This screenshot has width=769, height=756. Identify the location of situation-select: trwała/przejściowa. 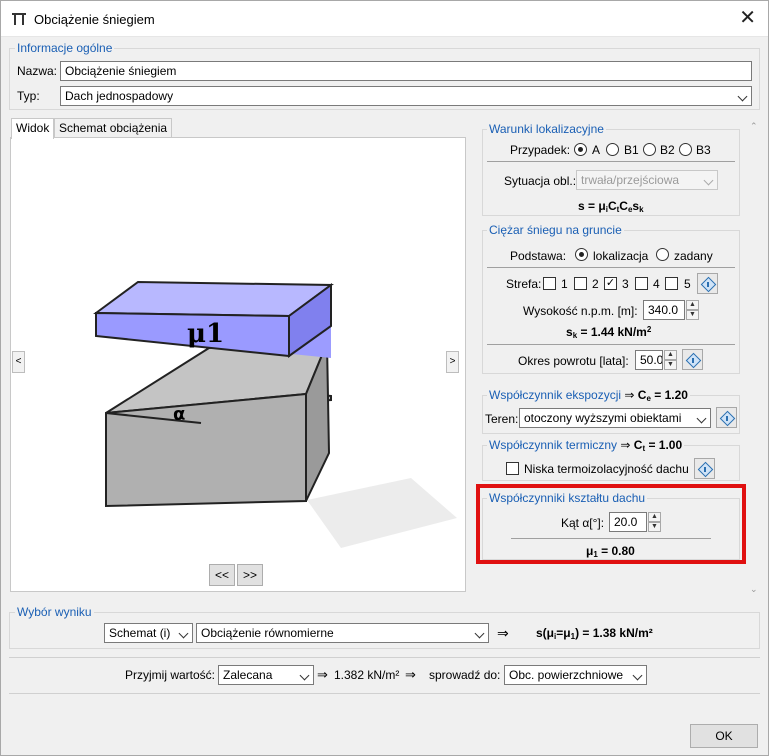
(647, 180).